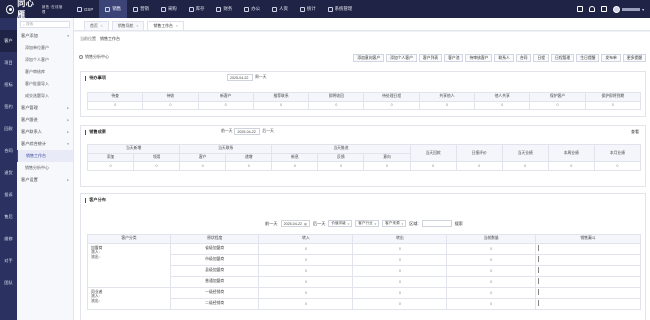 The width and height of the screenshot is (650, 320). What do you see at coordinates (45, 72) in the screenshot?
I see `menu-item: 客户审核库` at bounding box center [45, 72].